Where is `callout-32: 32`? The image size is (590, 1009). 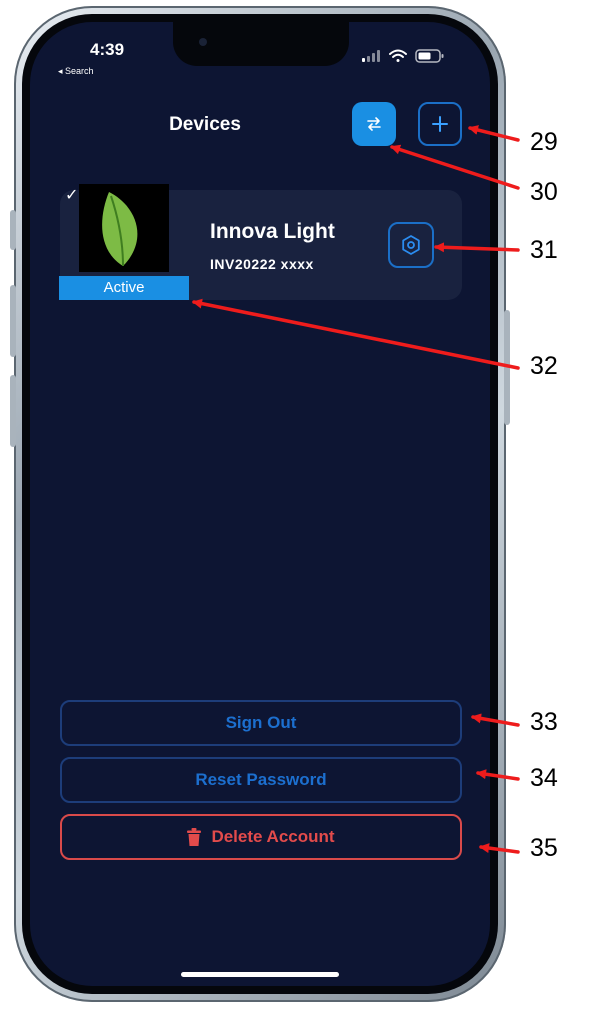
callout-32: 32 is located at coordinates (544, 366).